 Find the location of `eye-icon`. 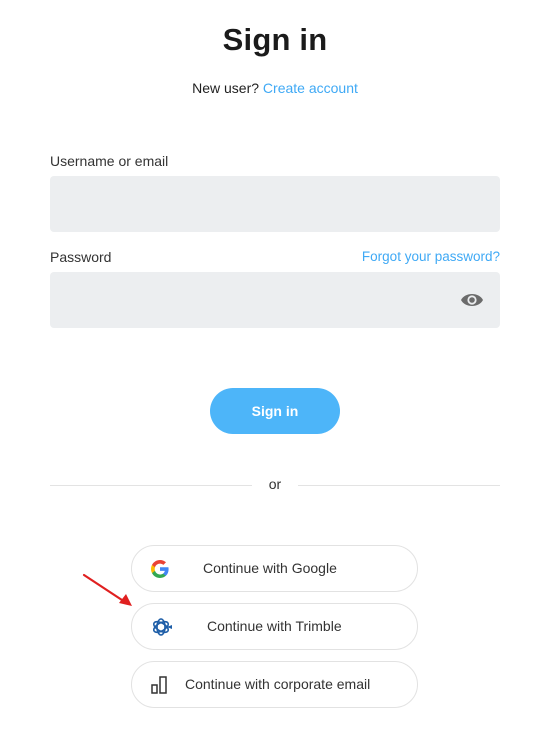

eye-icon is located at coordinates (472, 300).